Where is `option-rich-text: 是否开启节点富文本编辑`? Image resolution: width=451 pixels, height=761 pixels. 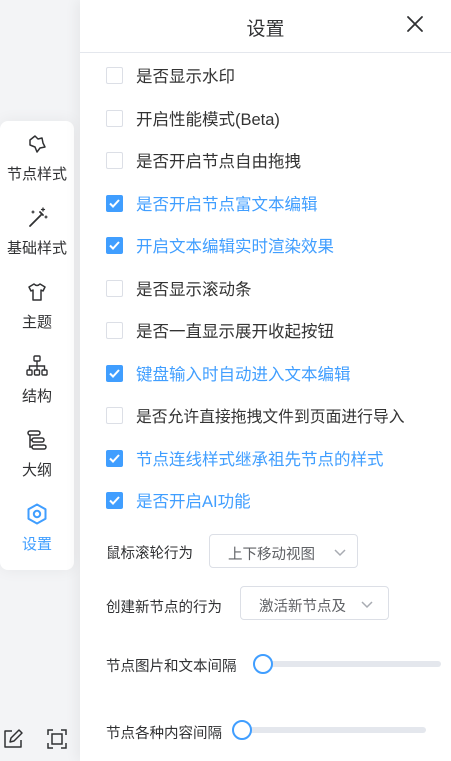 option-rich-text: 是否开启节点富文本编辑 is located at coordinates (212, 203).